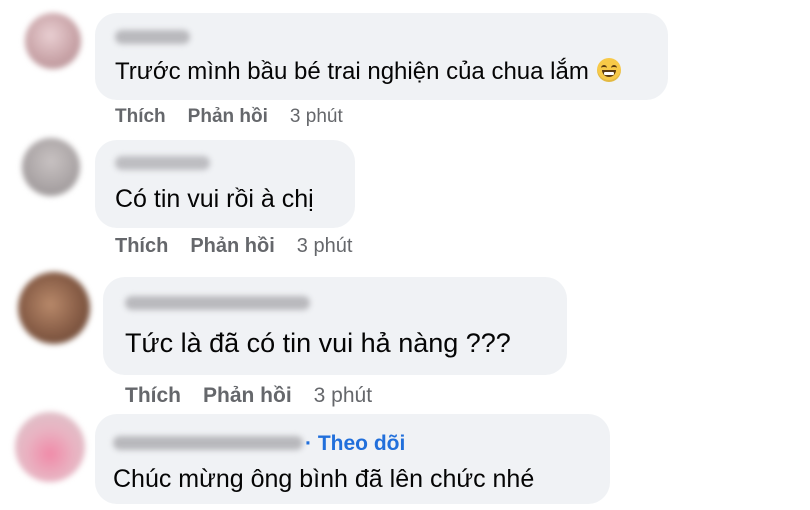 The width and height of the screenshot is (810, 510). I want to click on comment-text: Có tin vui rồi à chị, so click(214, 199).